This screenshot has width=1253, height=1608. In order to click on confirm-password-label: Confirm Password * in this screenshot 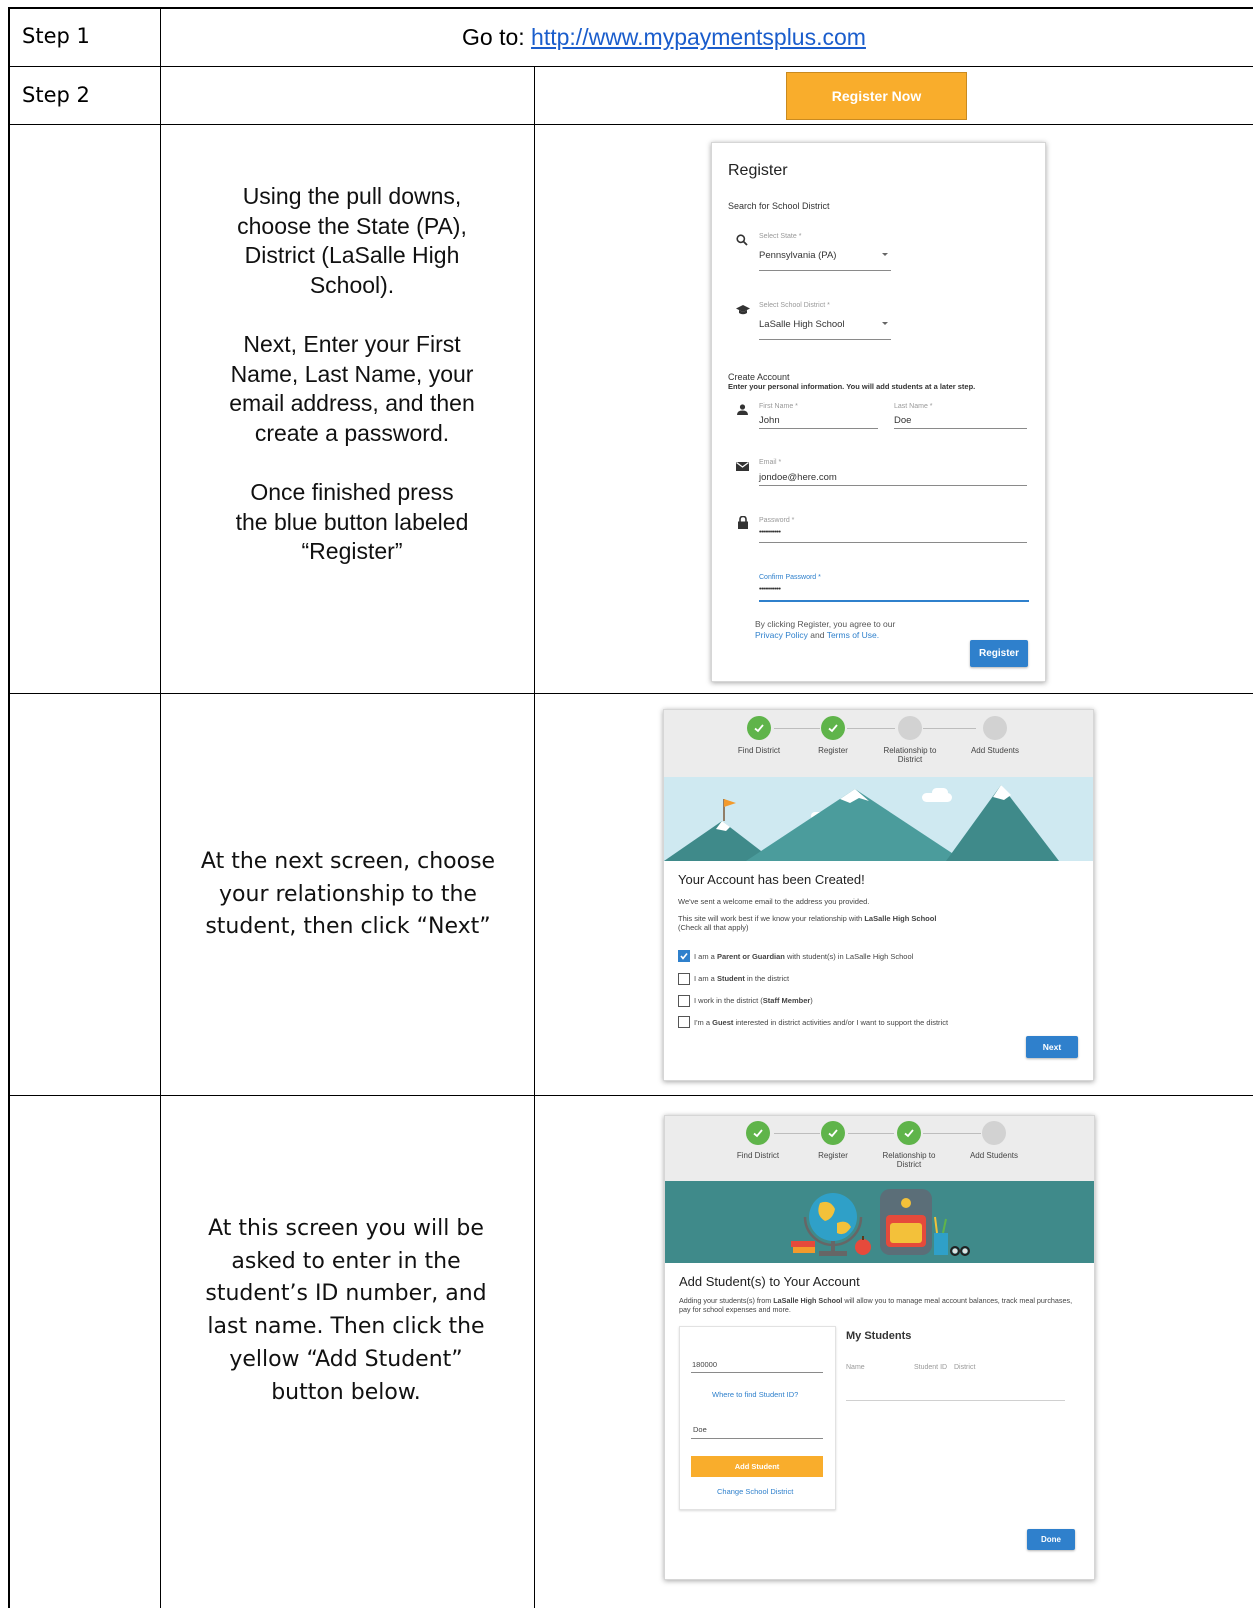, I will do `click(790, 577)`.